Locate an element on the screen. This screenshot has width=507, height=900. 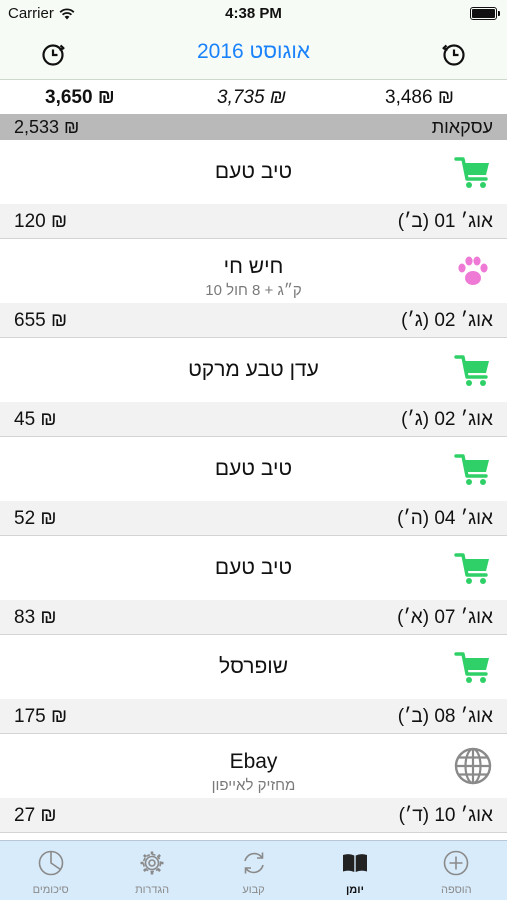
tab-add: הוספה is located at coordinates (456, 870).